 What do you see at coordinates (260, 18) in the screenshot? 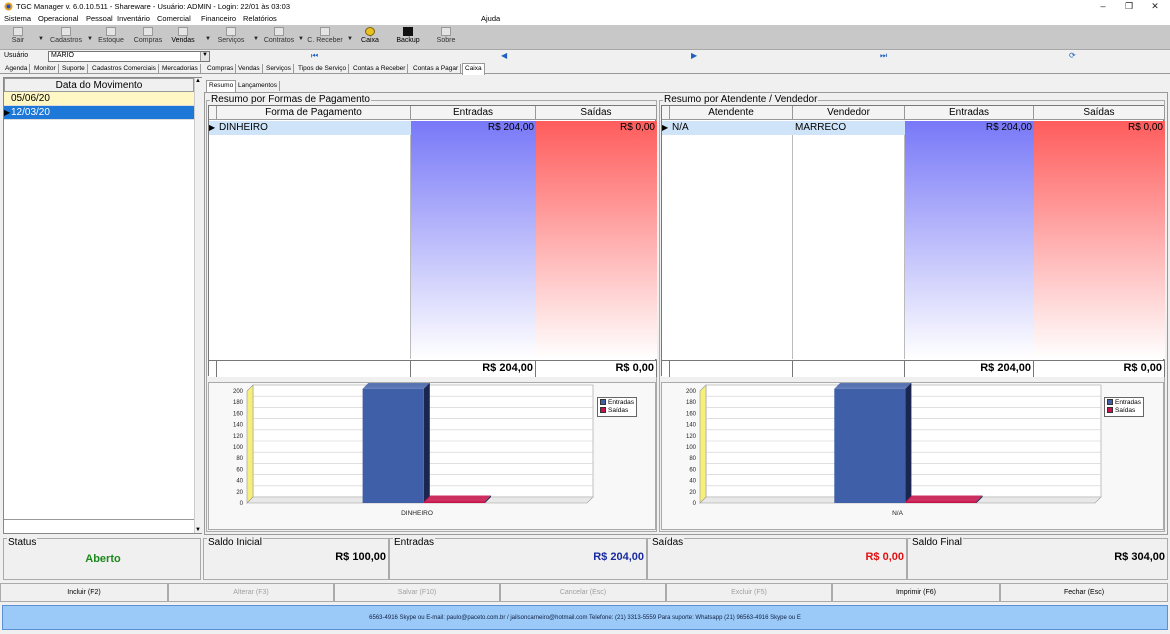
I see `menu-relatorios: Relatórios` at bounding box center [260, 18].